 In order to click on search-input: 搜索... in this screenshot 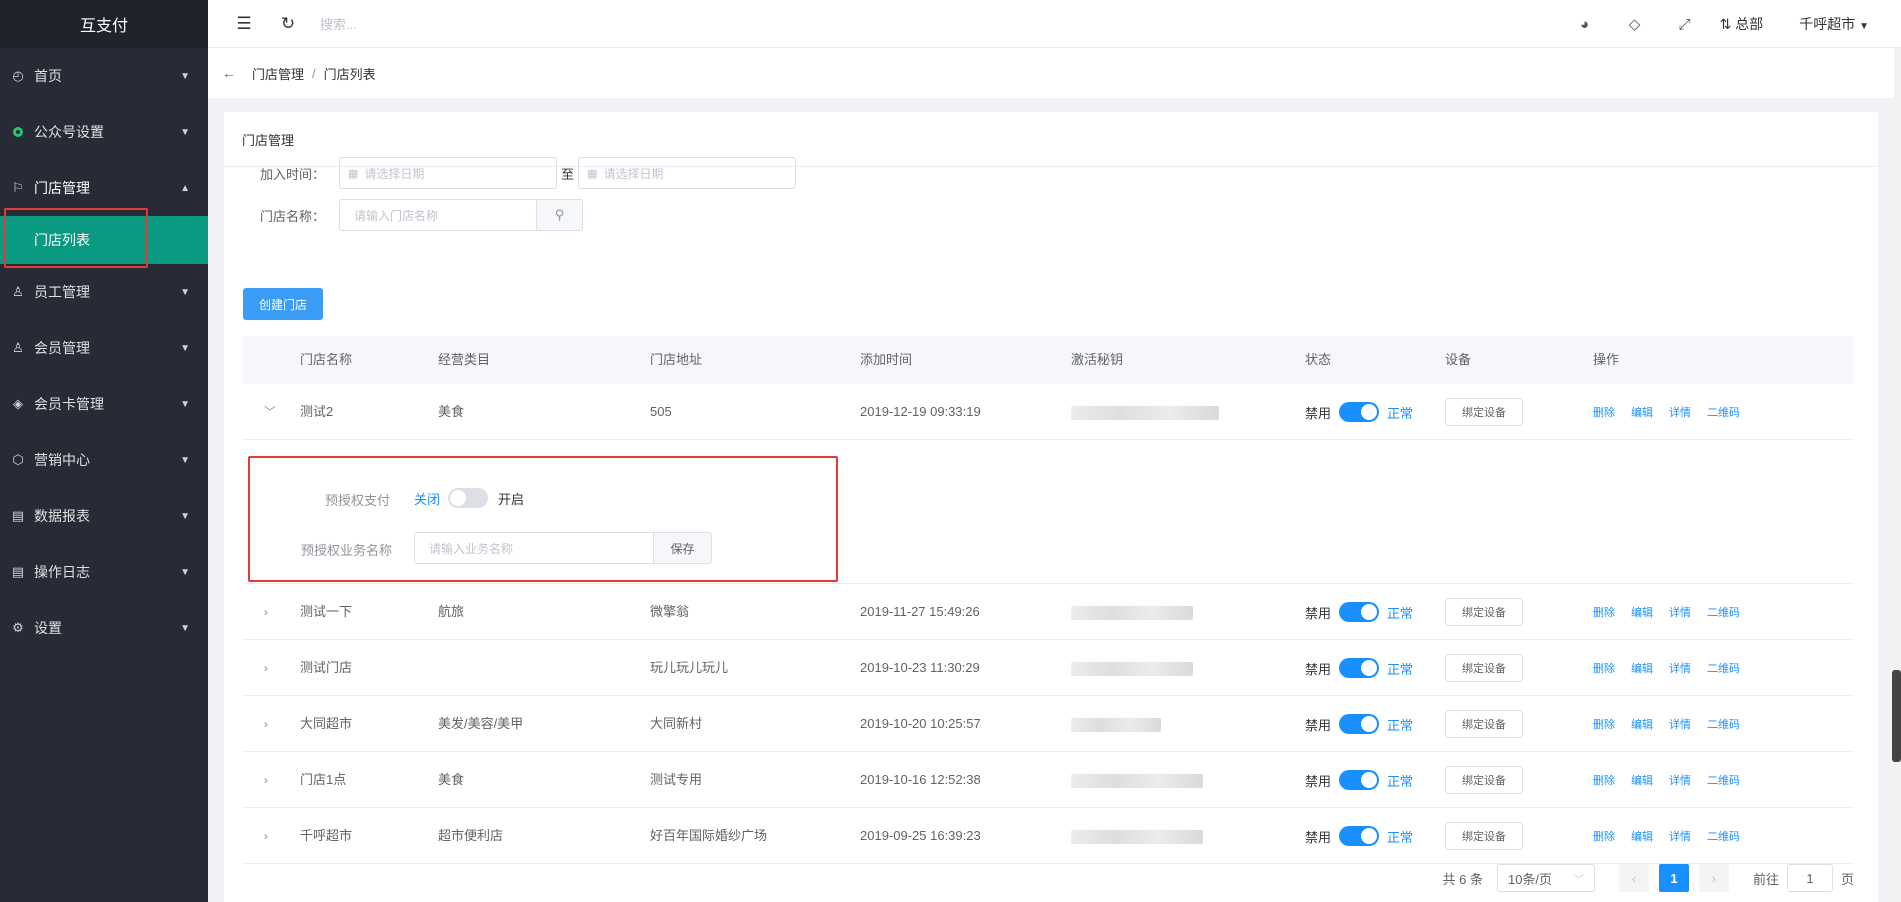, I will do `click(338, 23)`.